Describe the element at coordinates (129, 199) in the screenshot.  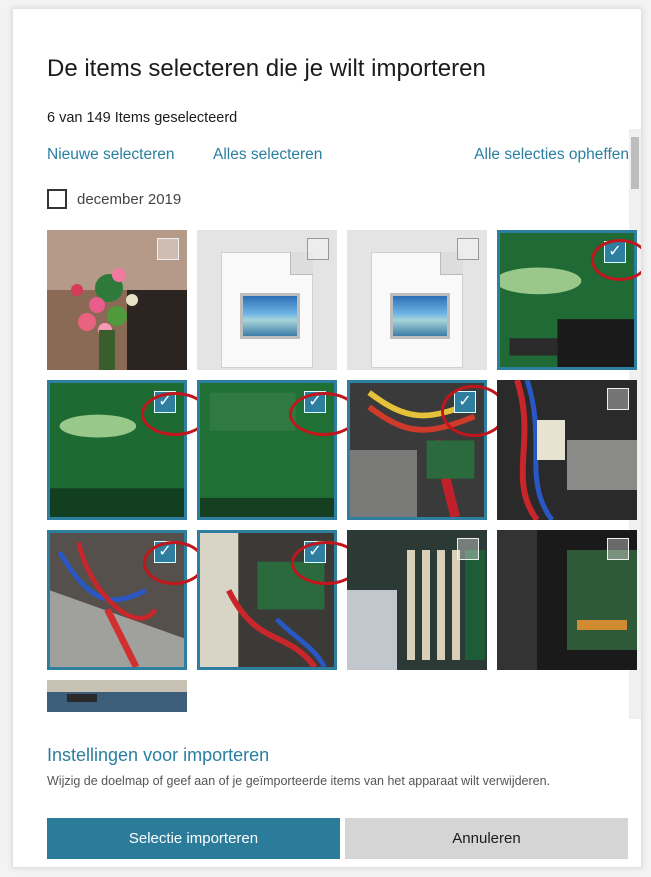
I see `date-group-label: december 2019` at that location.